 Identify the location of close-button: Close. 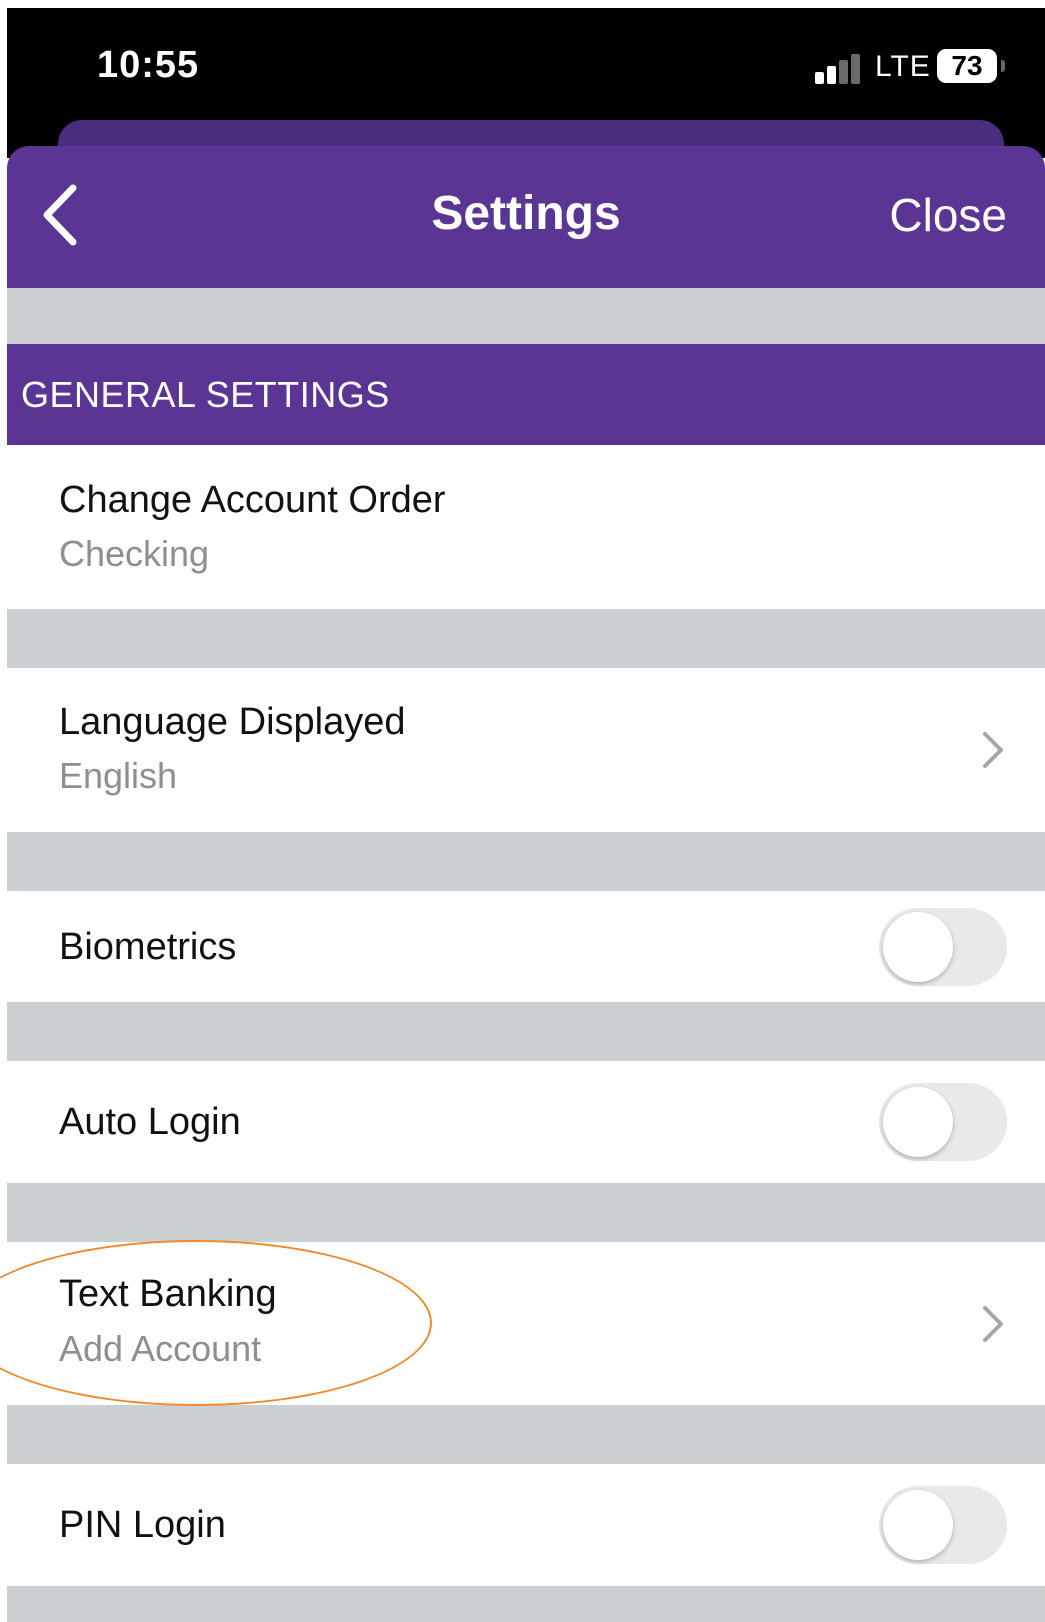
(948, 215).